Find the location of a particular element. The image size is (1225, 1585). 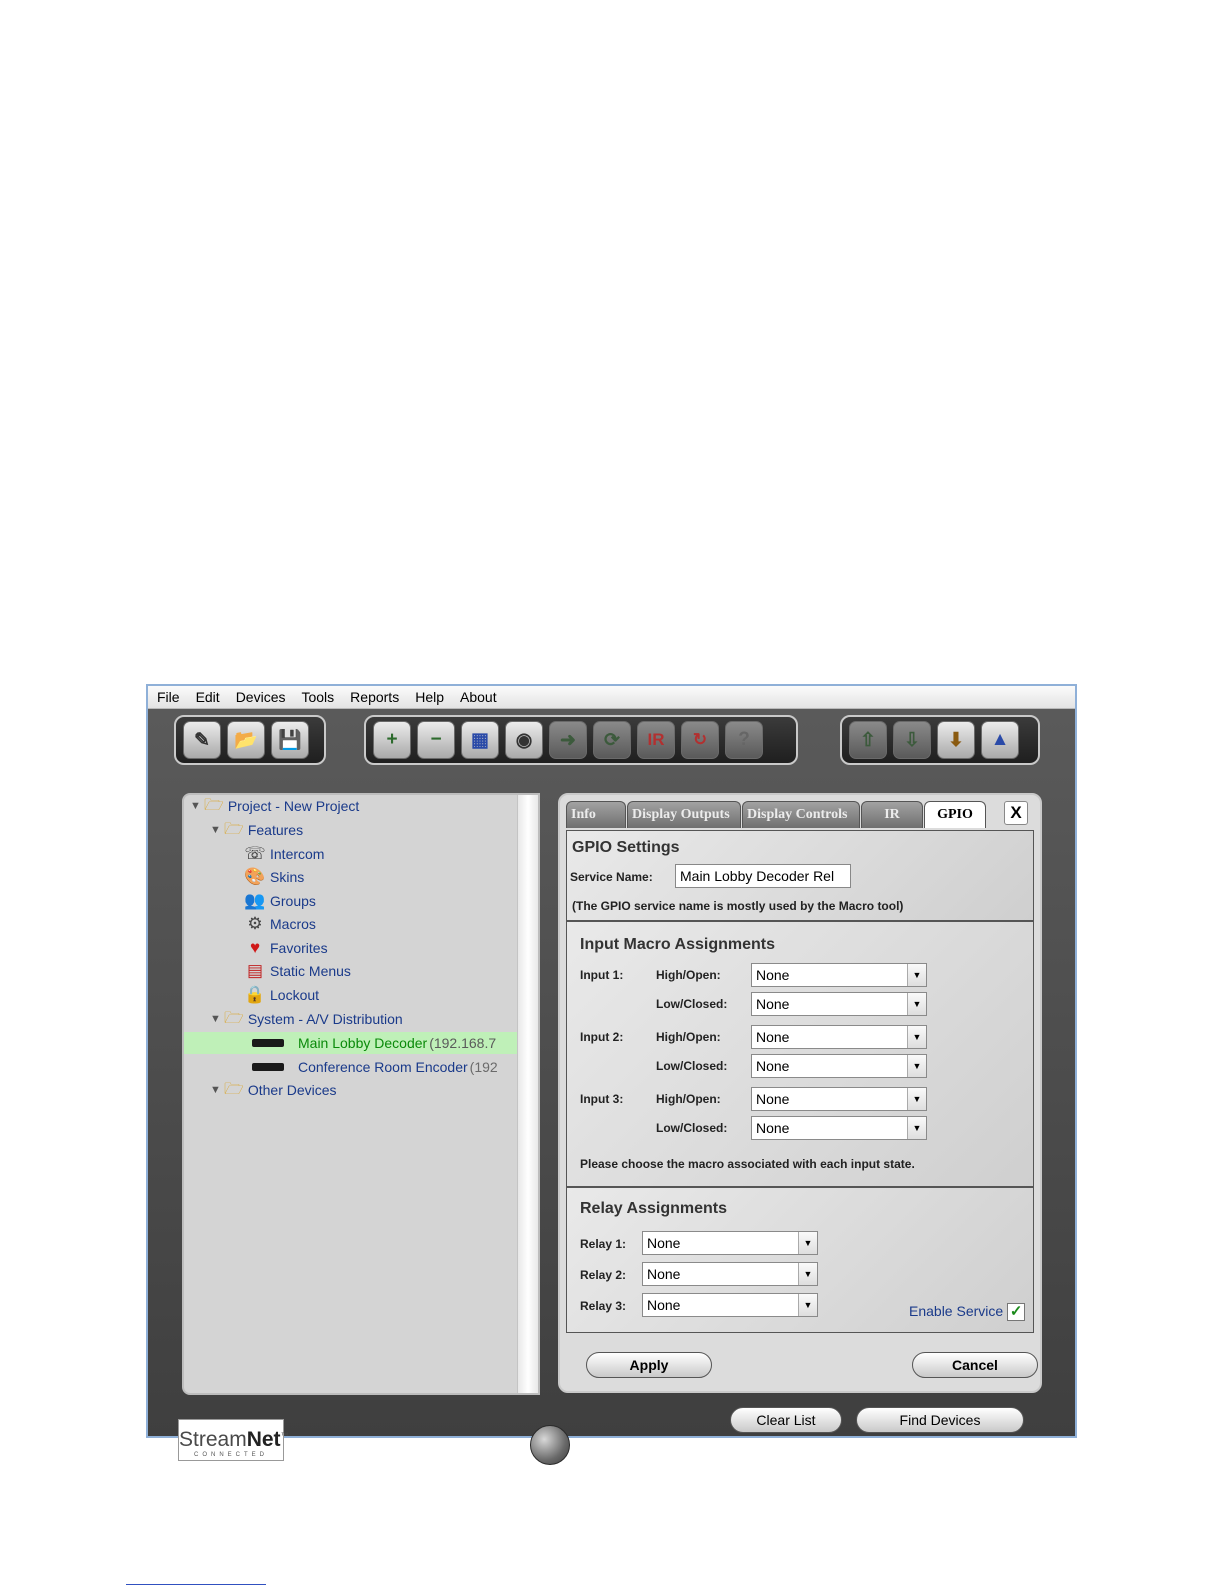

menu-file: File is located at coordinates (167, 696).